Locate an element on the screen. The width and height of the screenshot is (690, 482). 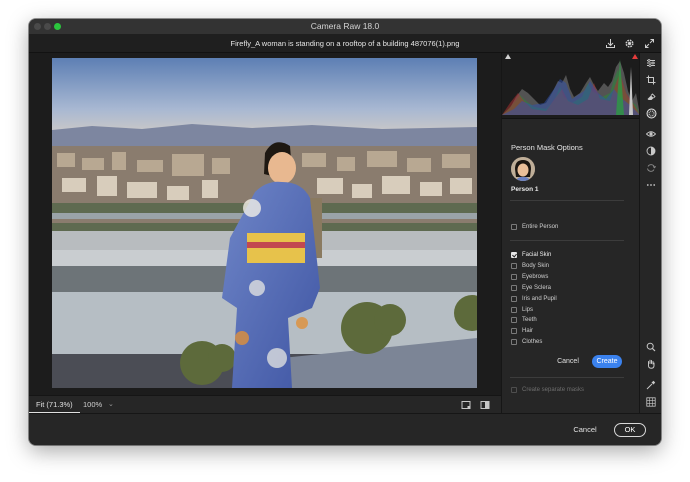
eyebrows-checkbox: Eyebrows is located at coordinates (529, 277).